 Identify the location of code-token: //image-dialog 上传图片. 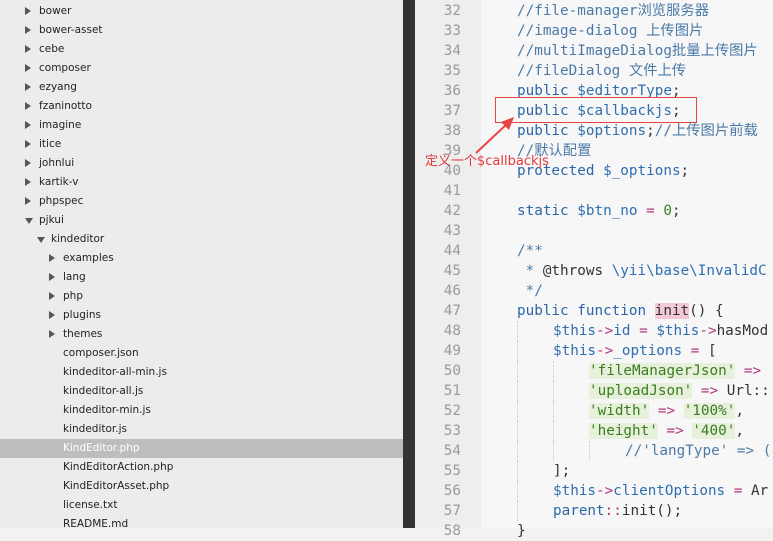
(610, 31).